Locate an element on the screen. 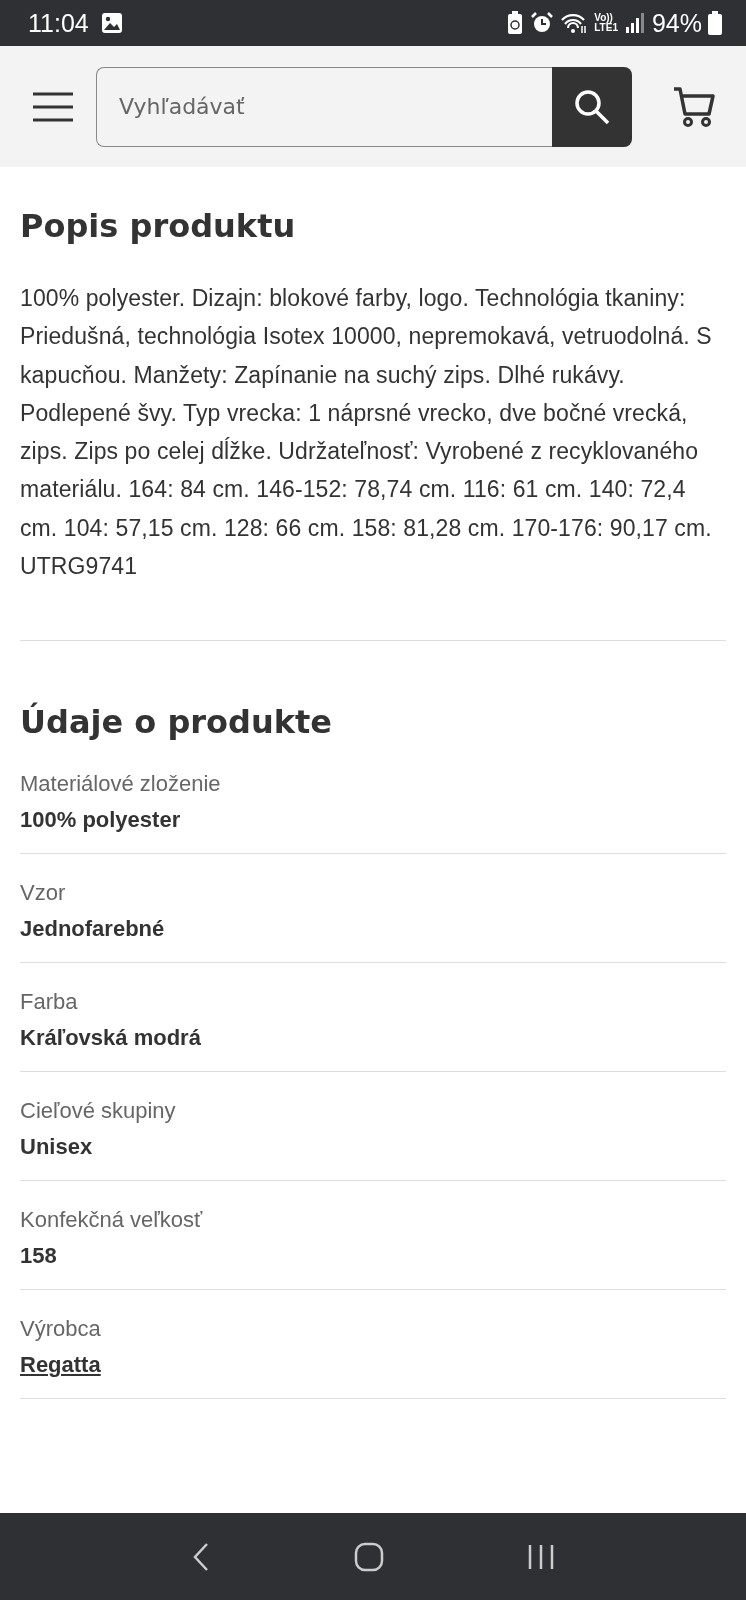  section-title: Údaje o produkte is located at coordinates (177, 722).